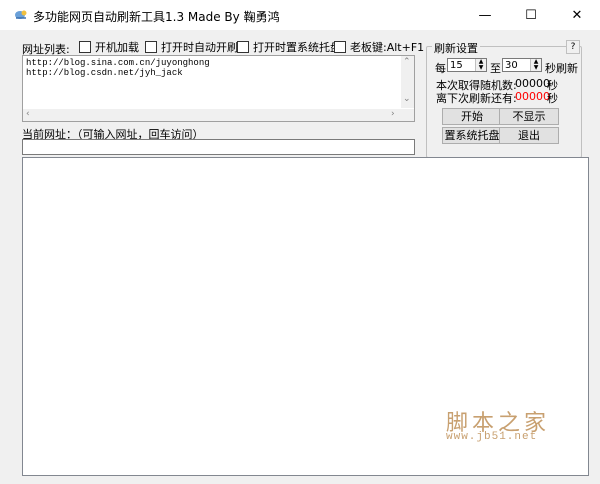  Describe the element at coordinates (393, 114) in the screenshot. I see `scroll-right-icon: ›` at that location.